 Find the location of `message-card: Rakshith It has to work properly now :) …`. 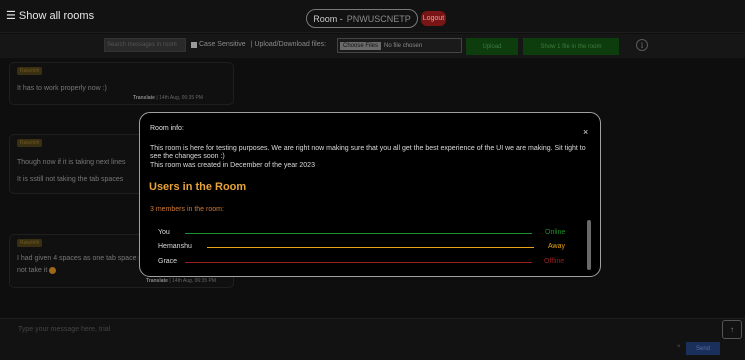

message-card: Rakshith It has to work properly now :) … is located at coordinates (121, 83).